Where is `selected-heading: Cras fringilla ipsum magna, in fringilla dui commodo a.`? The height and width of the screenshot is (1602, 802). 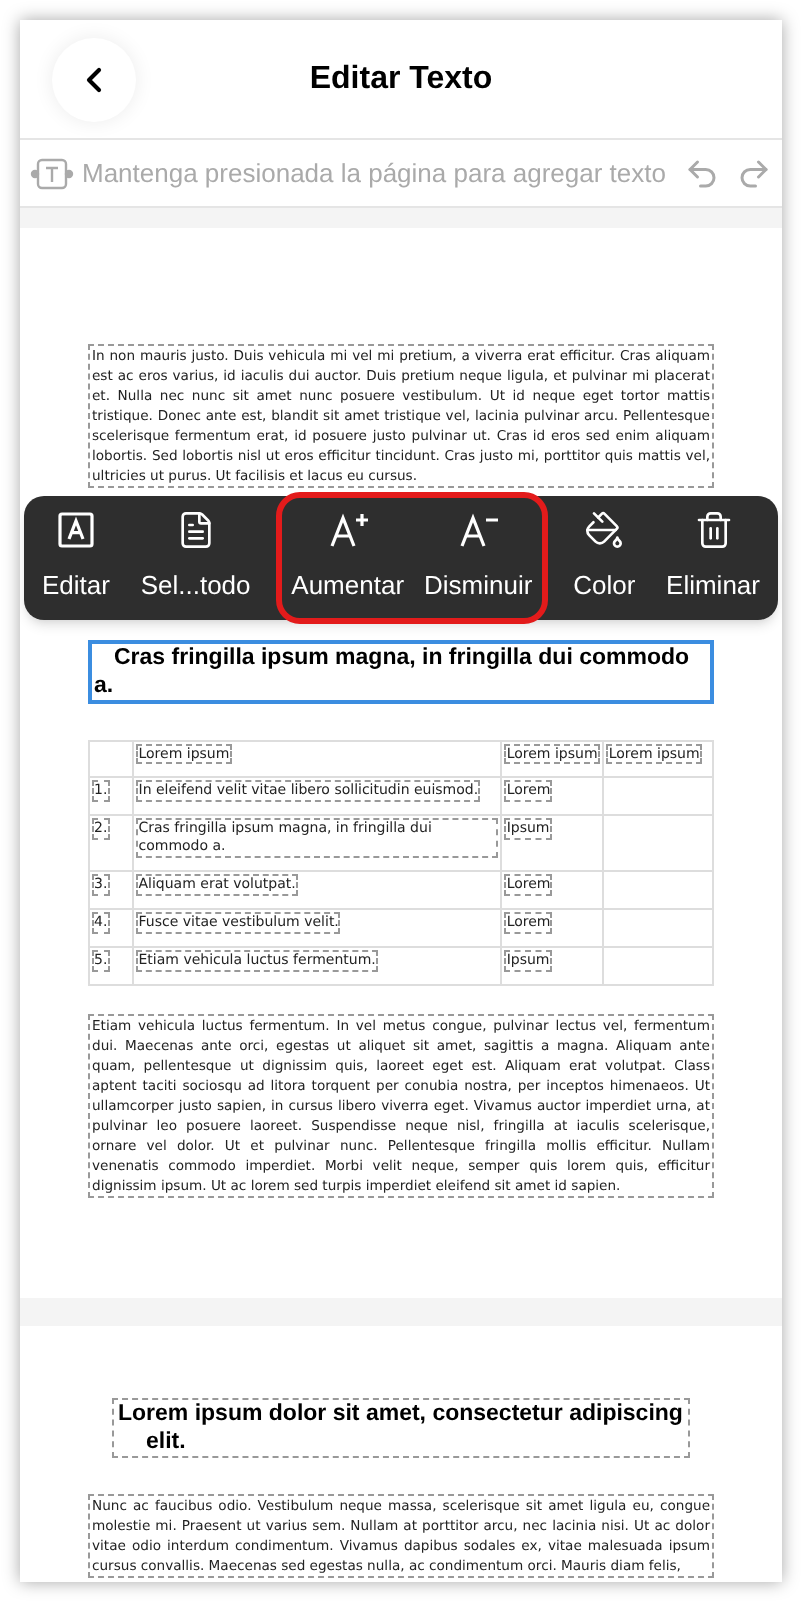
selected-heading: Cras fringilla ipsum magna, in fringilla dui commodo a. is located at coordinates (401, 672).